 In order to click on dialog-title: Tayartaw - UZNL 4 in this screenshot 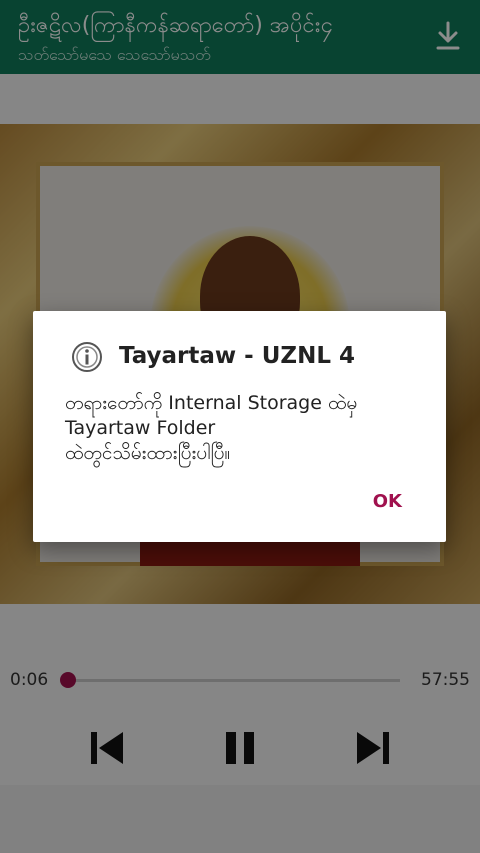, I will do `click(237, 356)`.